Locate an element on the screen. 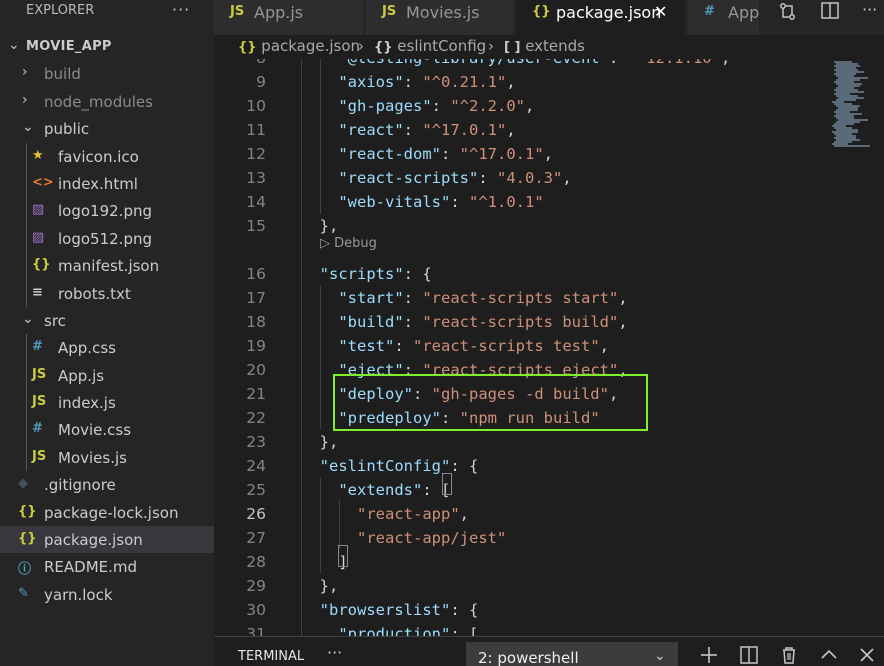 The height and width of the screenshot is (666, 884). tree-file: <> index.html is located at coordinates (107, 183).